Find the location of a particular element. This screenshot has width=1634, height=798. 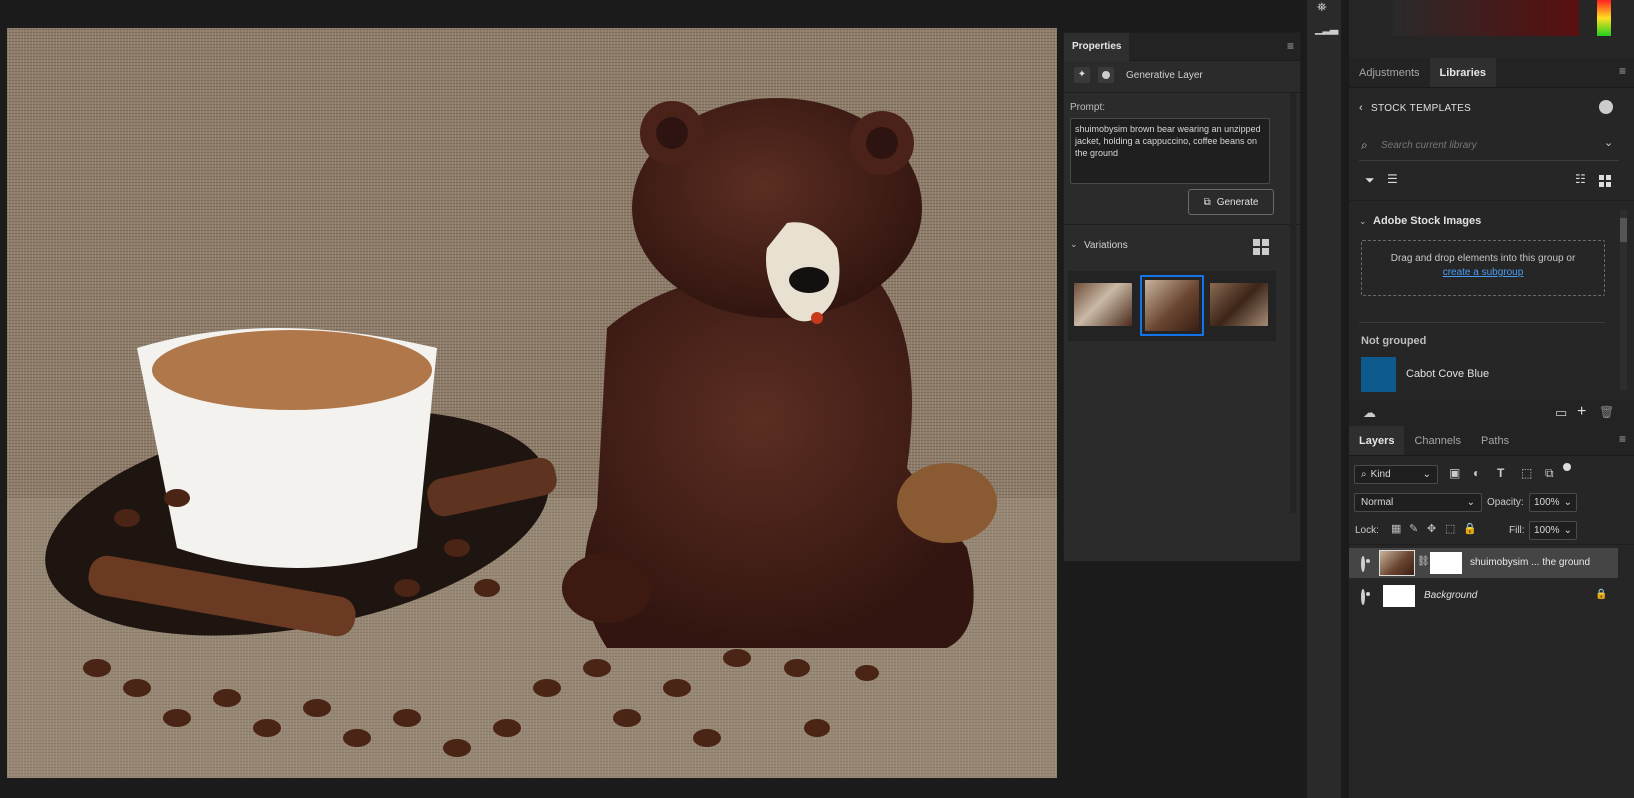

swatch-name: Cabot Cove Blue is located at coordinates (1448, 374).